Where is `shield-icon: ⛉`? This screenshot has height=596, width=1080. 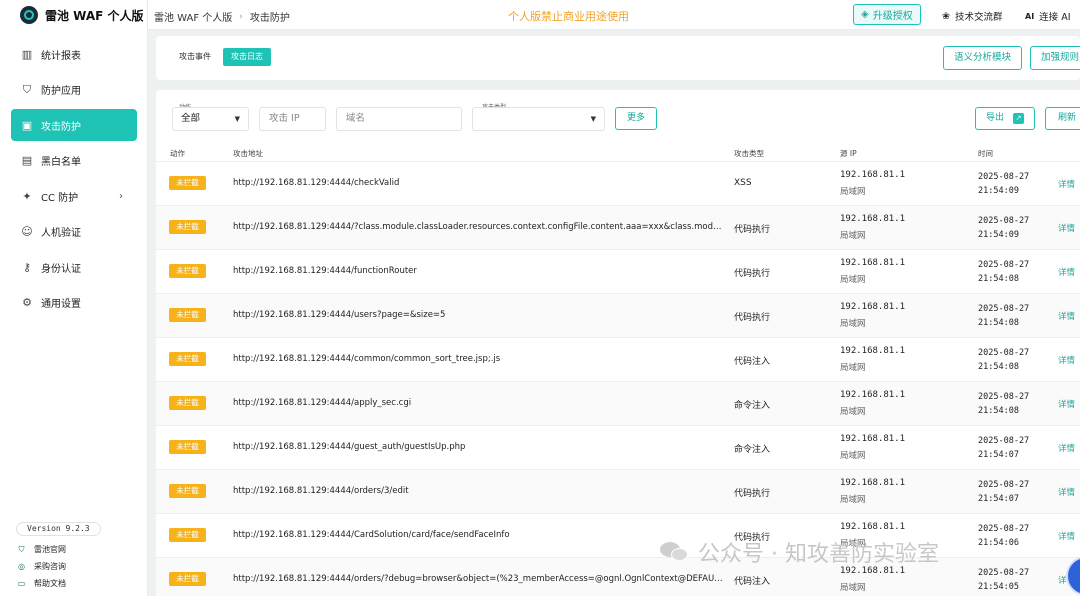 shield-icon: ⛉ is located at coordinates (21, 549).